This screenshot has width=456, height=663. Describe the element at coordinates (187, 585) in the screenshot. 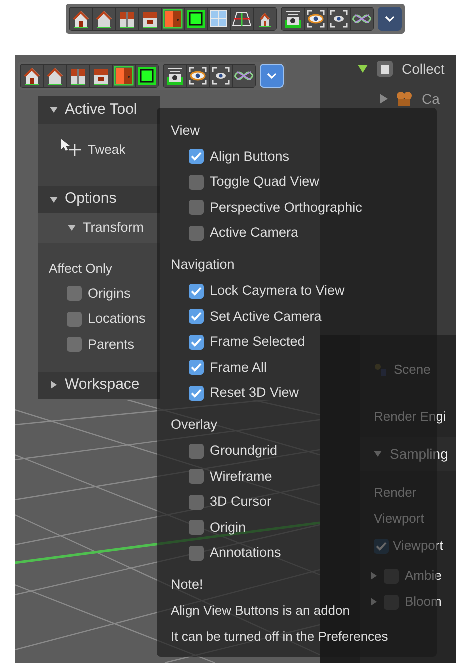

I see `note-title: Note!` at that location.